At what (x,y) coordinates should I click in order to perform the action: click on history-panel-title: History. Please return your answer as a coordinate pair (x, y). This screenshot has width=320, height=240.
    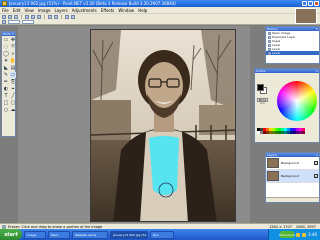
    Looking at the image, I should click on (272, 29).